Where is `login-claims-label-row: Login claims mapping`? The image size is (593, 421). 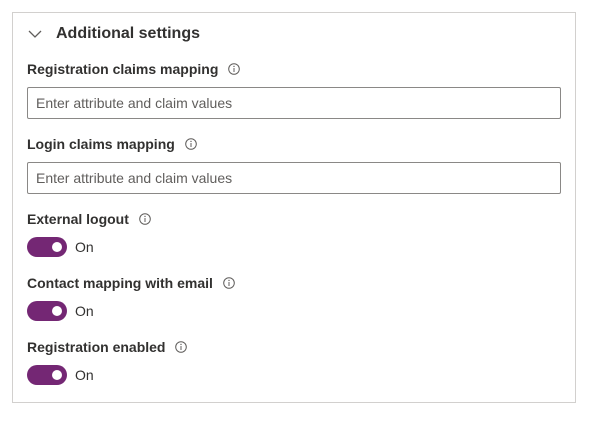
login-claims-label-row: Login claims mapping is located at coordinates (112, 144).